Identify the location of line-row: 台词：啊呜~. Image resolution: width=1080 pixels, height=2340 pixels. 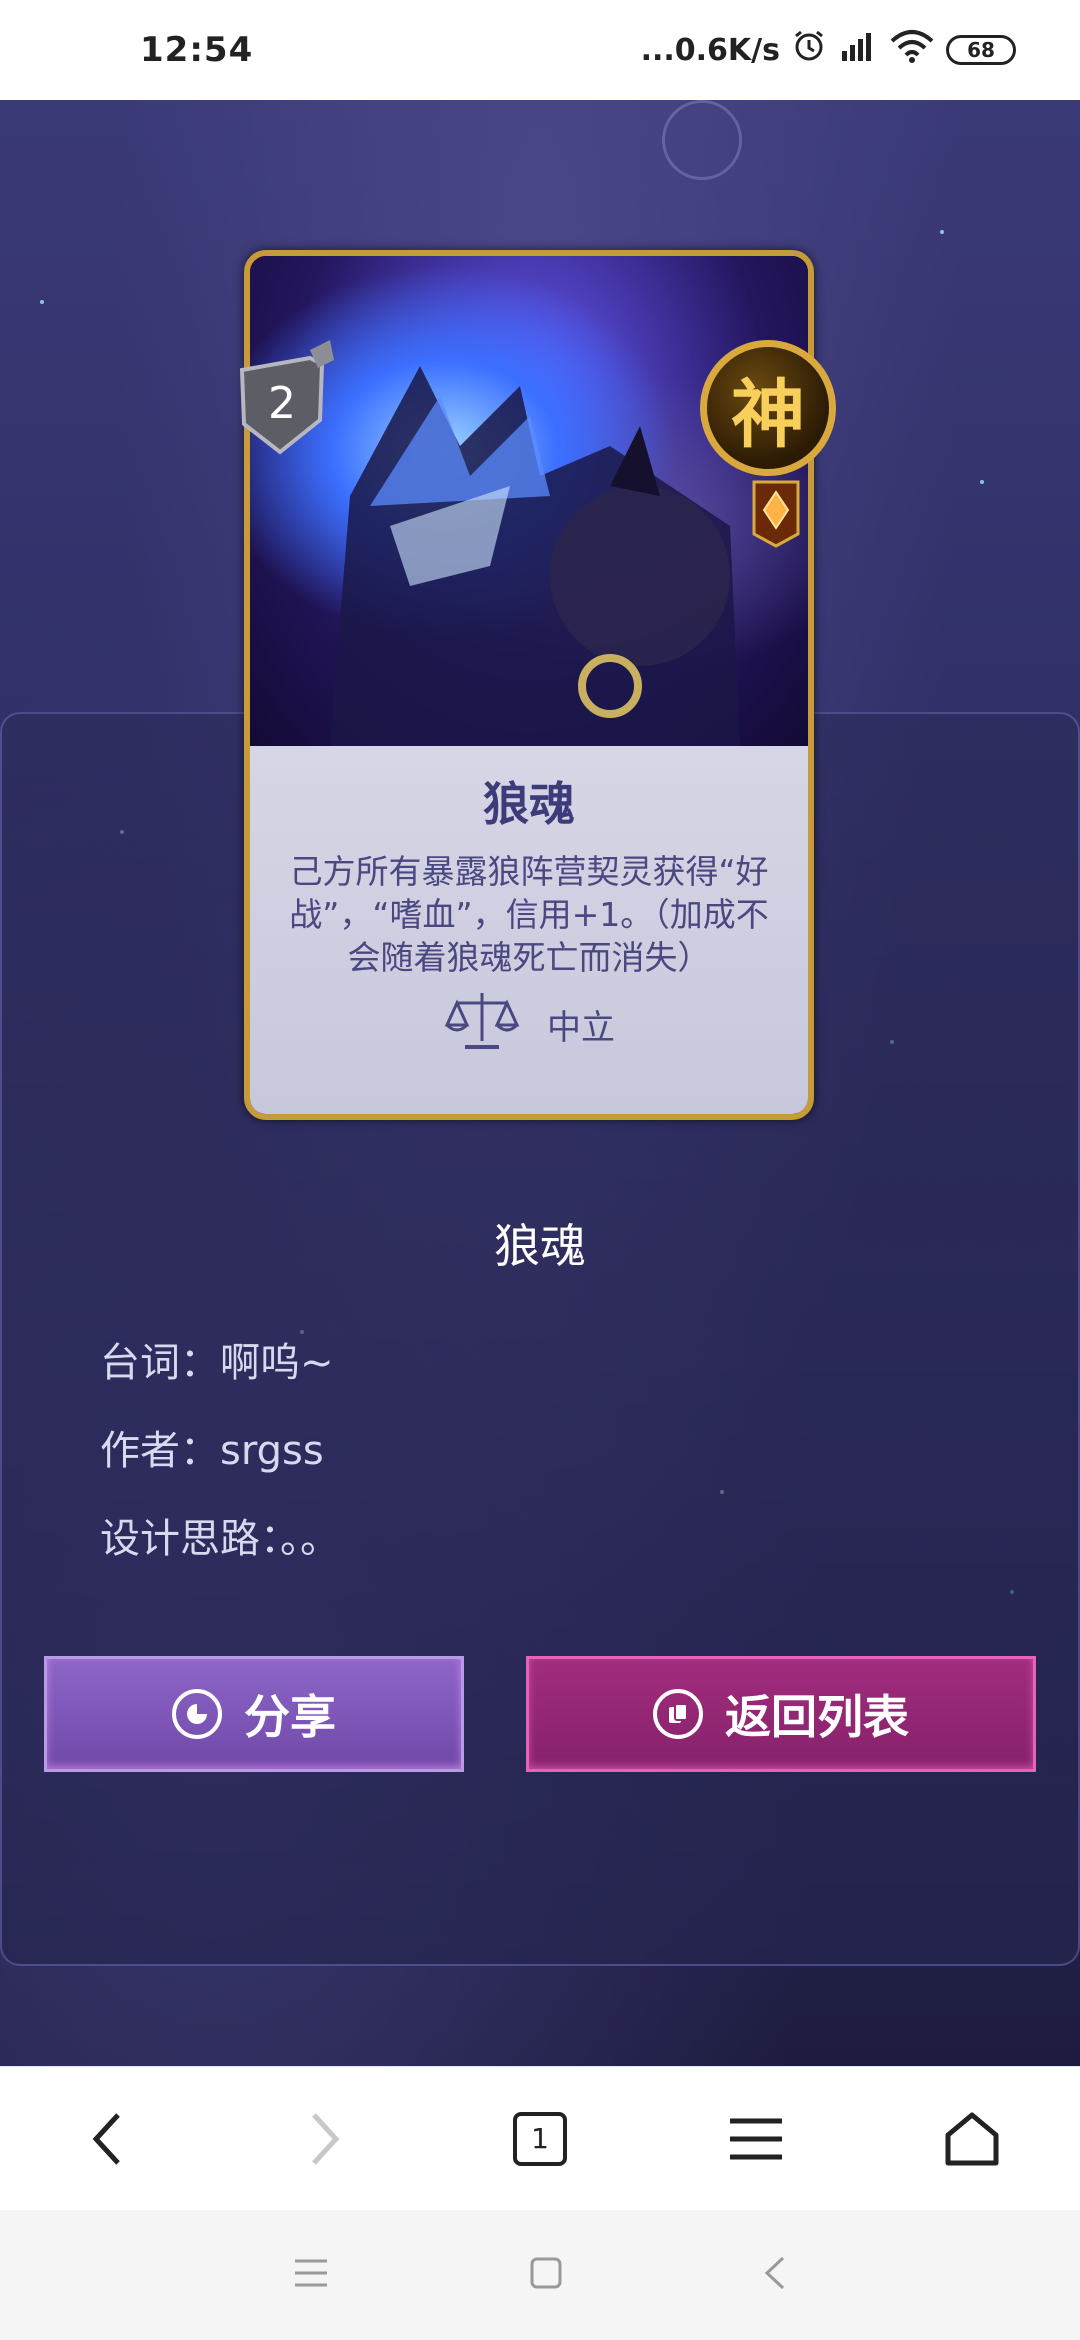
(217, 1359).